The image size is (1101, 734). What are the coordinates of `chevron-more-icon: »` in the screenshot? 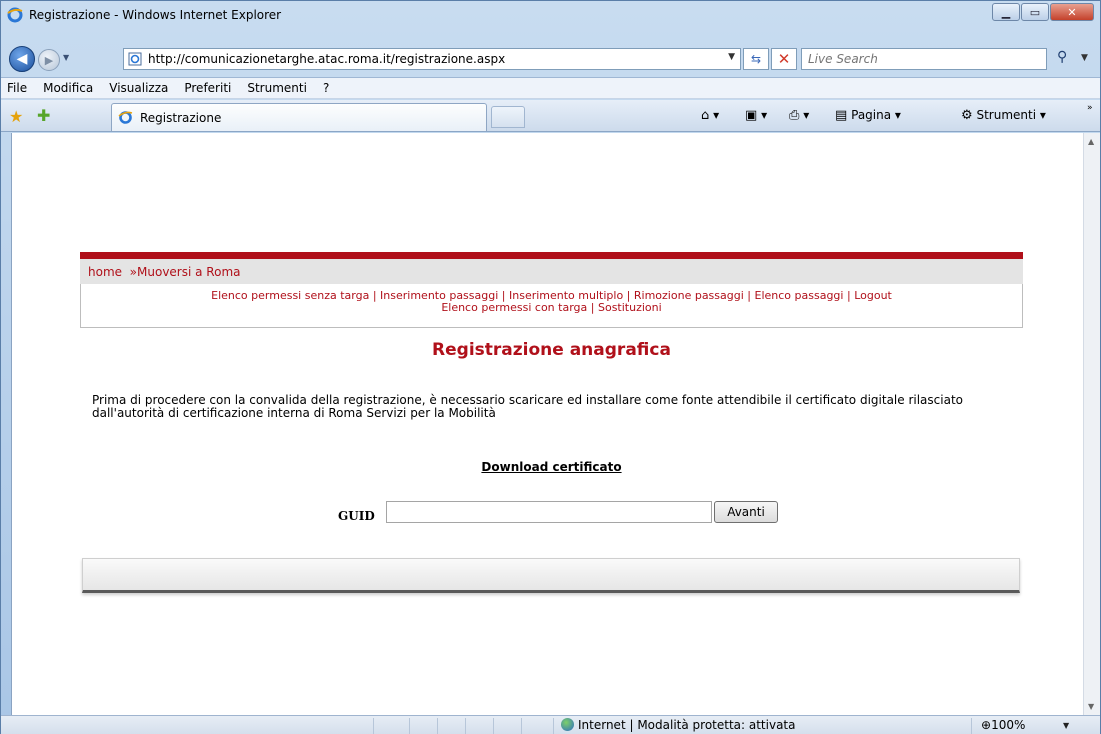 It's located at (1090, 108).